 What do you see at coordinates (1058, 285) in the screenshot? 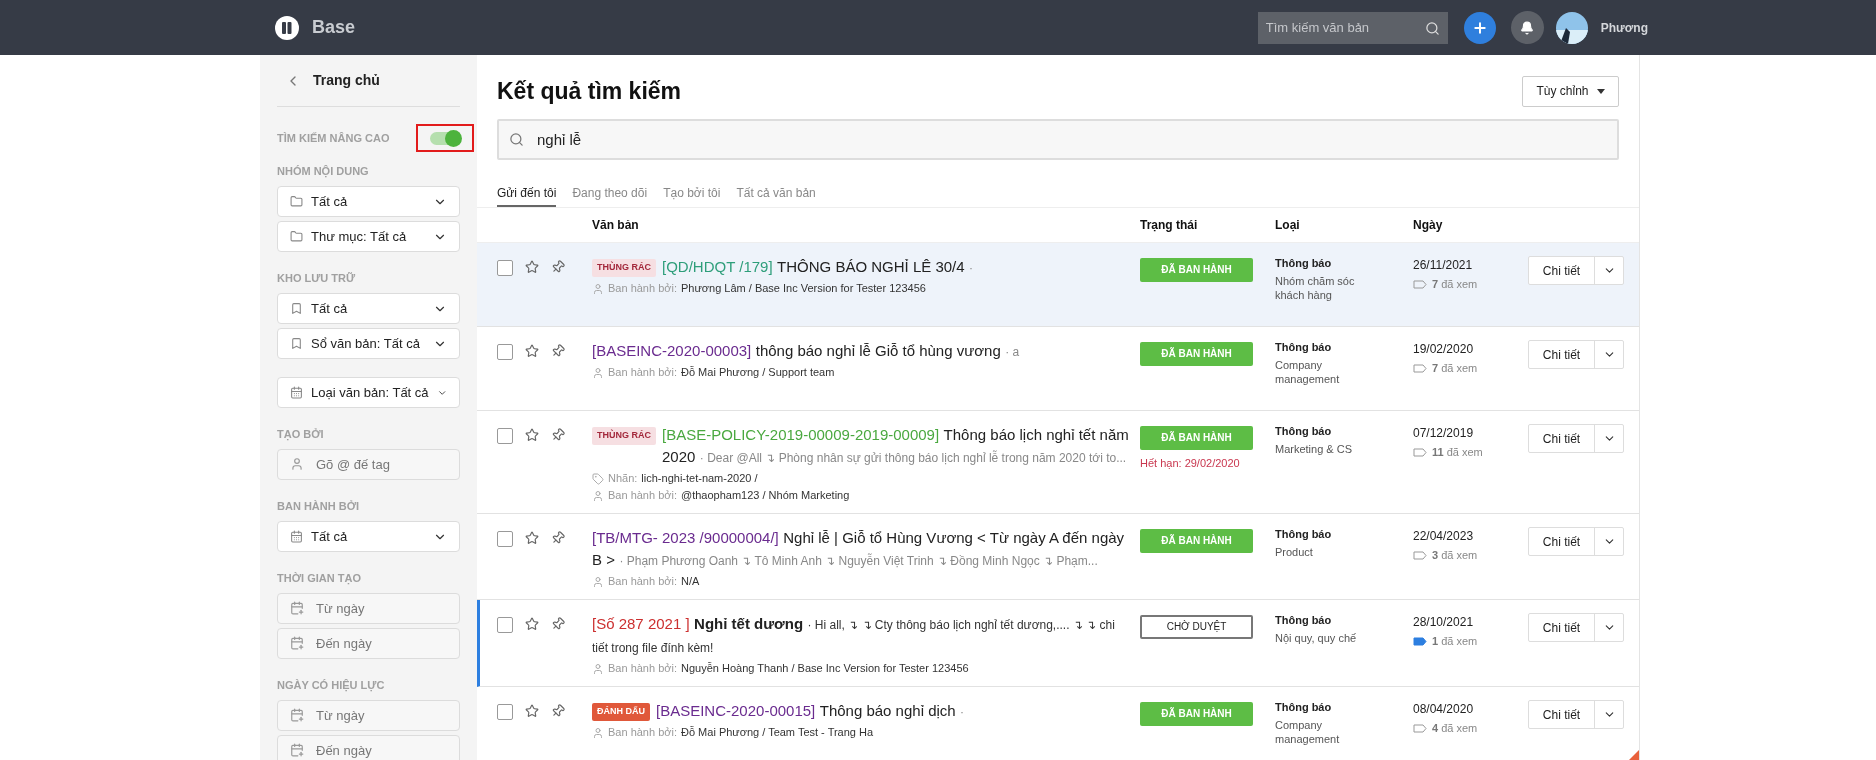
I see `document-row: THÙNG RÁC [QD/HDQT /179] THÔNG BÁO NGHỈ LÊ 30/4 · Ban hành bởi: Phương Lâm / Base Inc Version for Tester 123456 ĐÃ BAN HÀNH Thông báo Nhóm chăm sóc khách hàng 26/11/2021 7 đã xem Chi tiết` at bounding box center [1058, 285].